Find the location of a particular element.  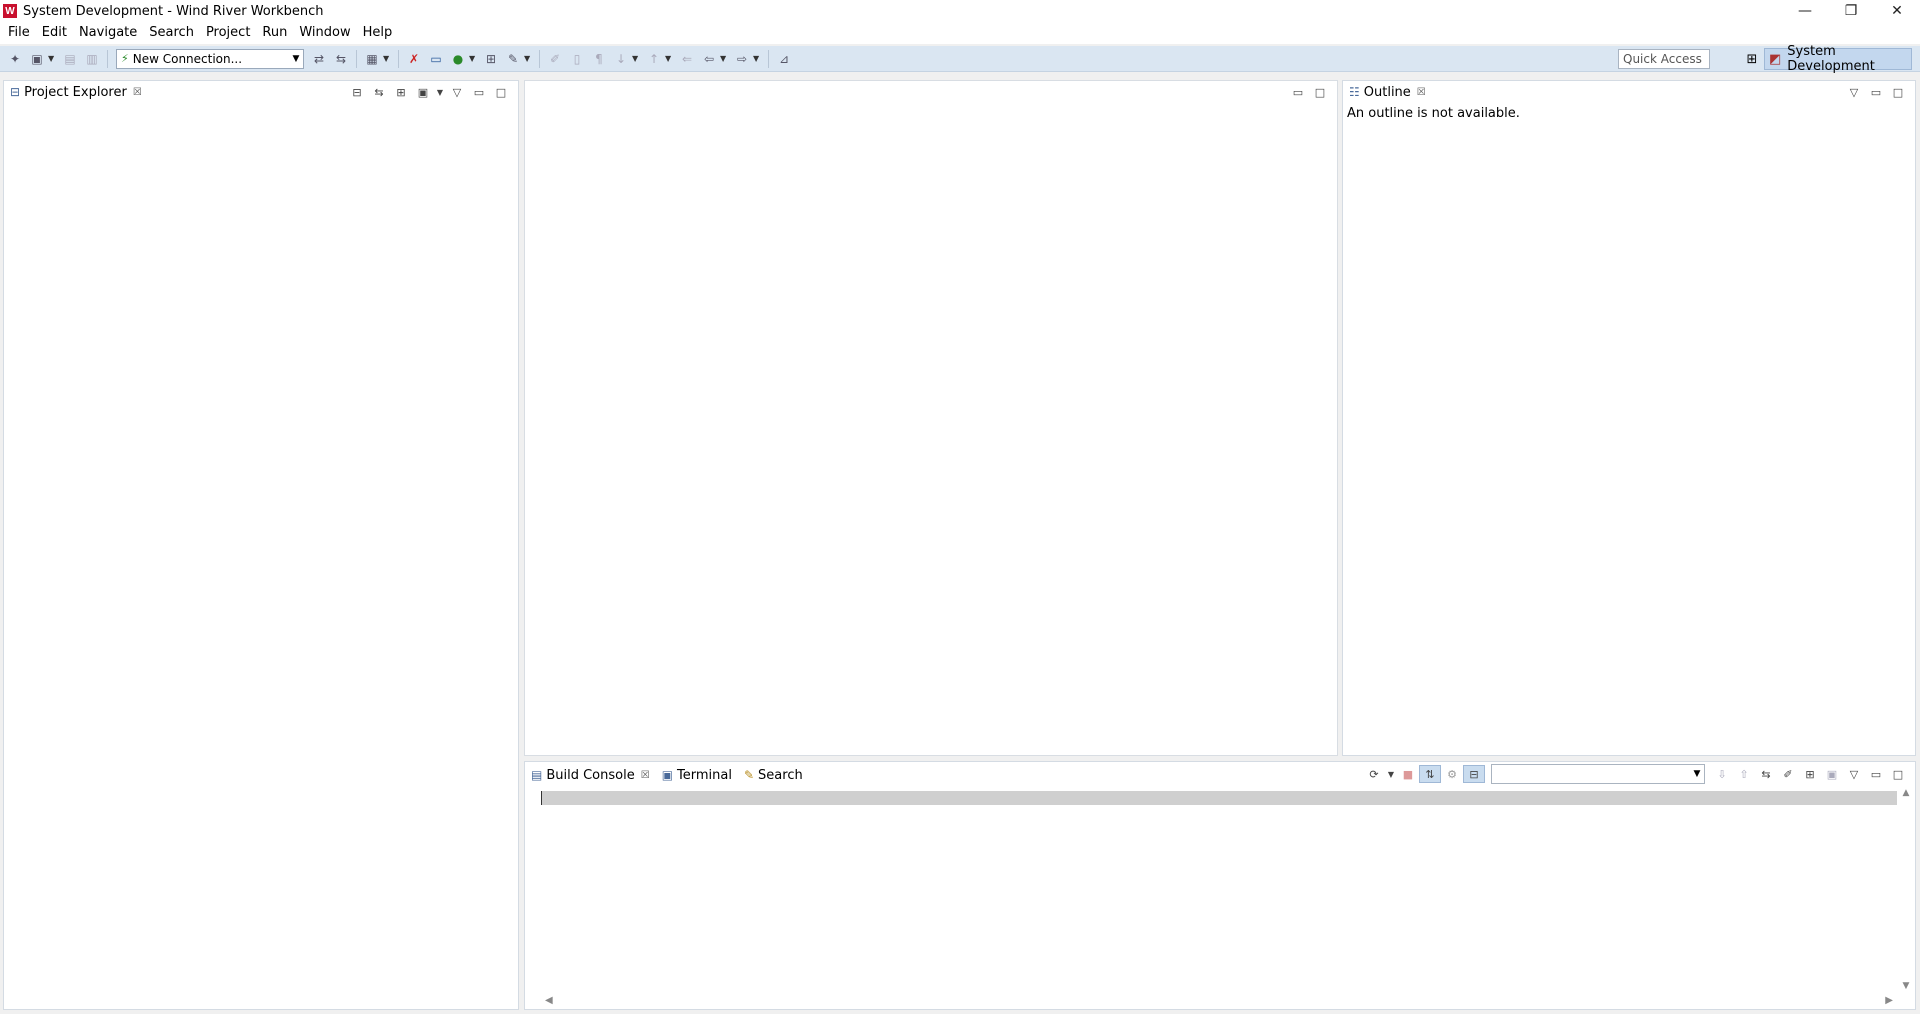

menu-run: Run is located at coordinates (274, 33).